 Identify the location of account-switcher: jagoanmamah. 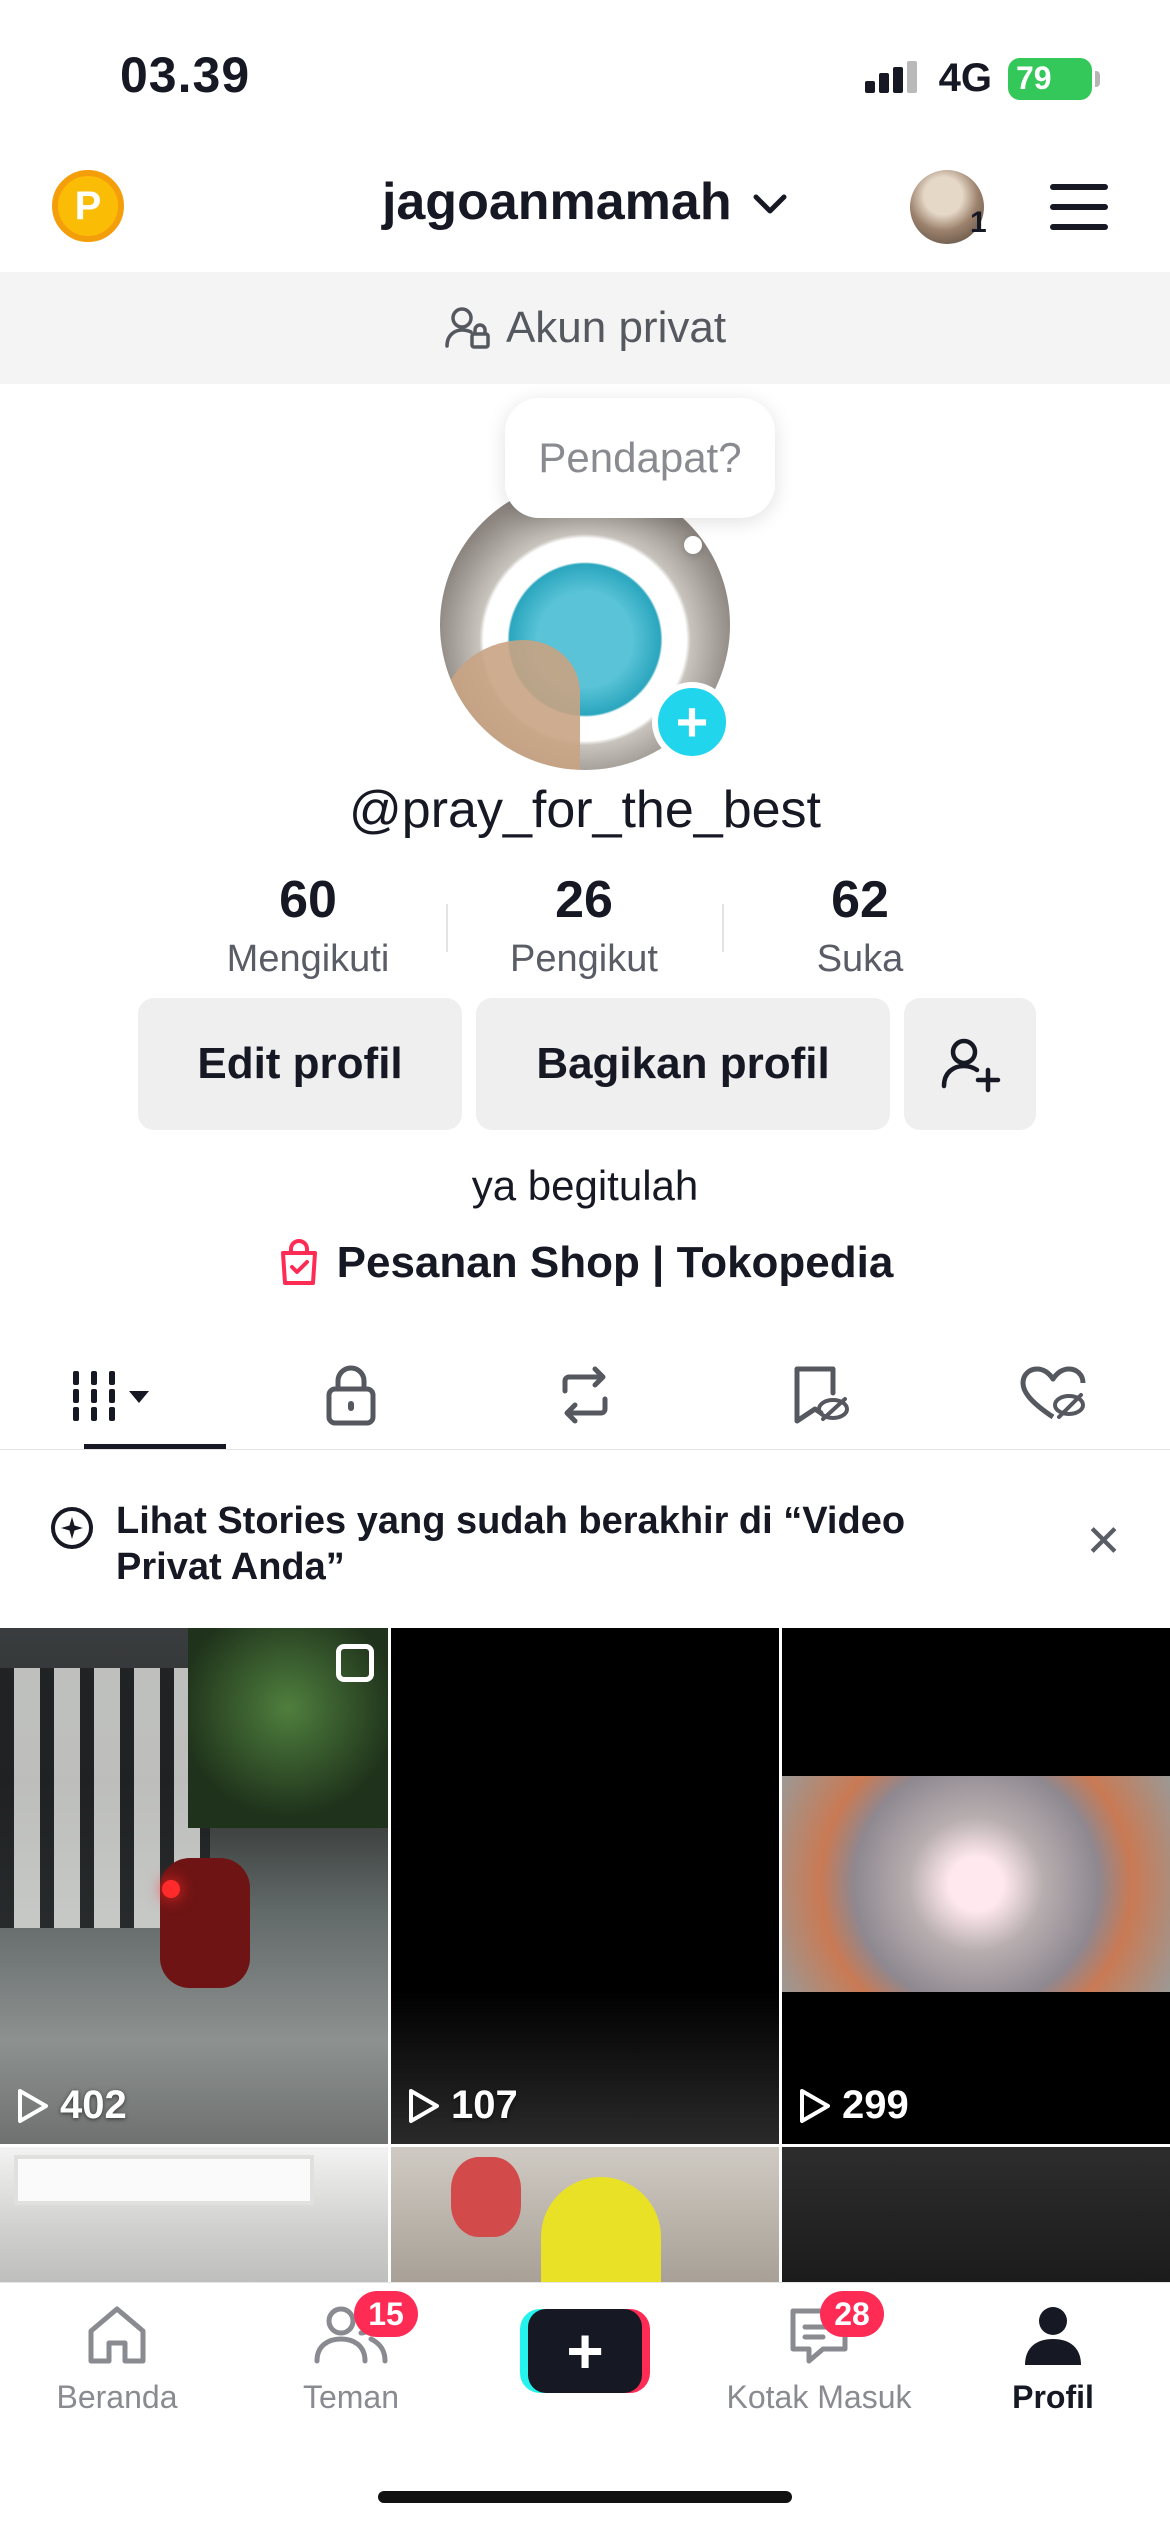
(585, 202).